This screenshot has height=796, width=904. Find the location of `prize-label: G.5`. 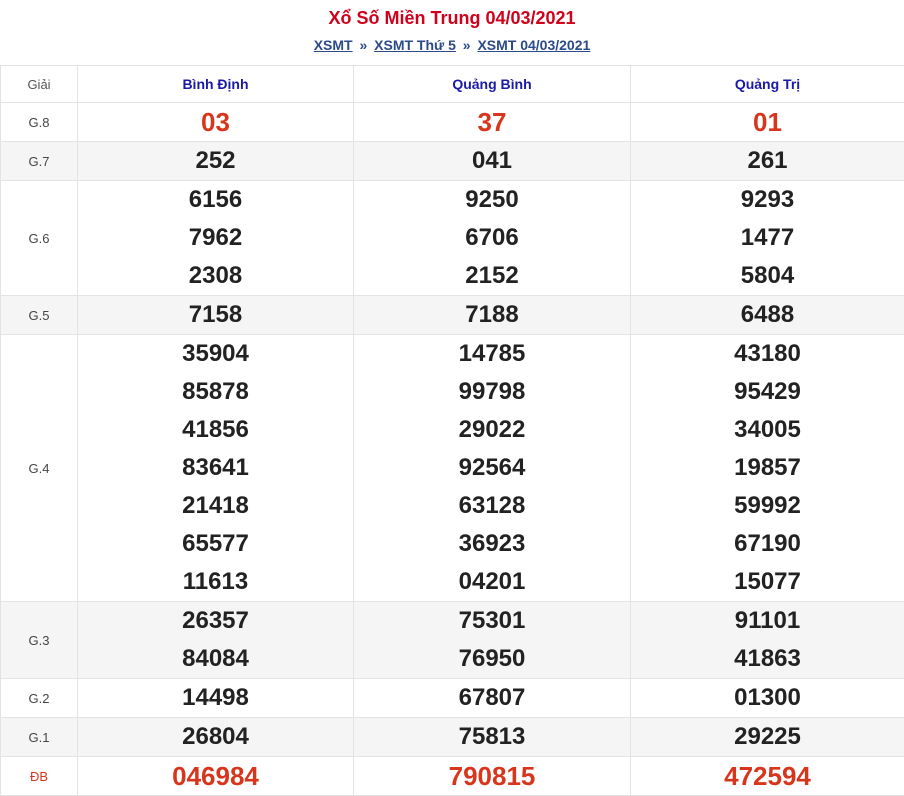

prize-label: G.5 is located at coordinates (39, 315).